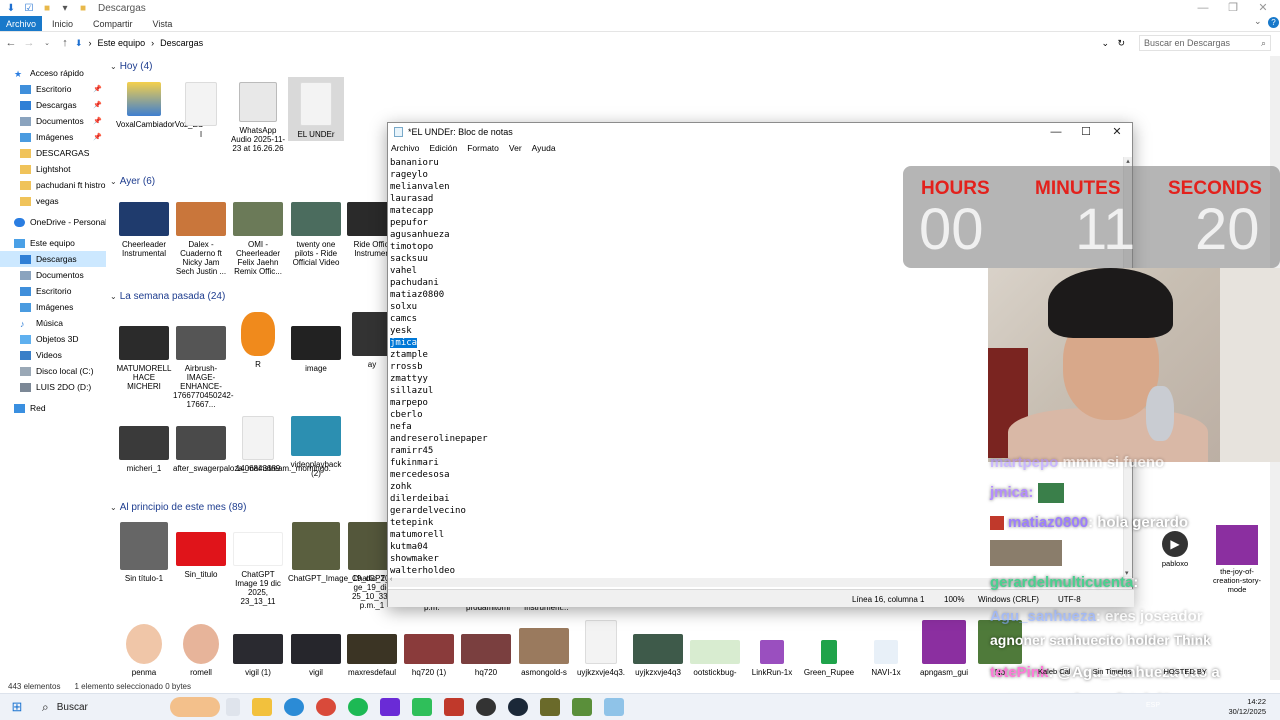 This screenshot has width=1280, height=720. Describe the element at coordinates (658, 655) in the screenshot. I see `file-item: uyjkzxvje4q3` at that location.